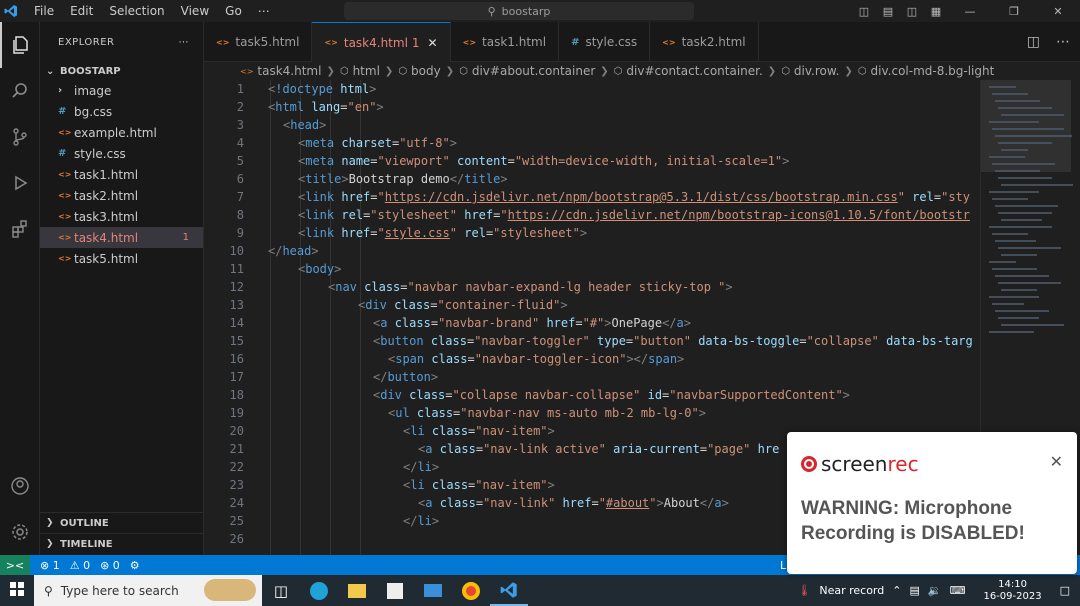 The width and height of the screenshot is (1080, 606). I want to click on command-center-search: ⚲ boostarp, so click(519, 11).